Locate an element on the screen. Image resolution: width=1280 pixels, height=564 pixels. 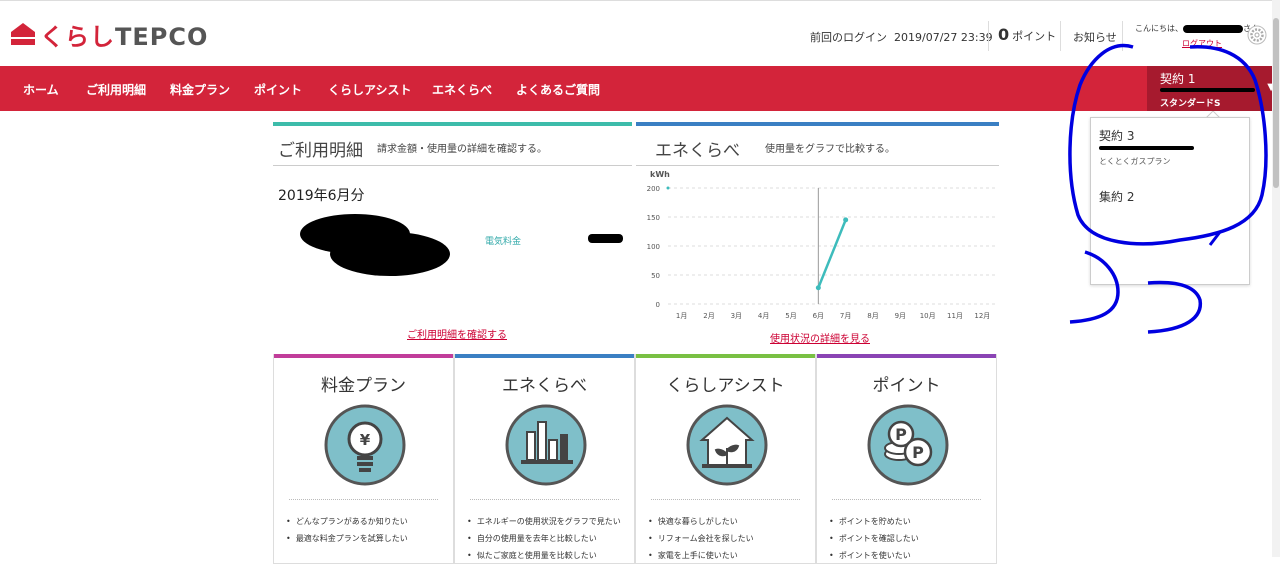
y-tick-label: 200 is located at coordinates (653, 189).